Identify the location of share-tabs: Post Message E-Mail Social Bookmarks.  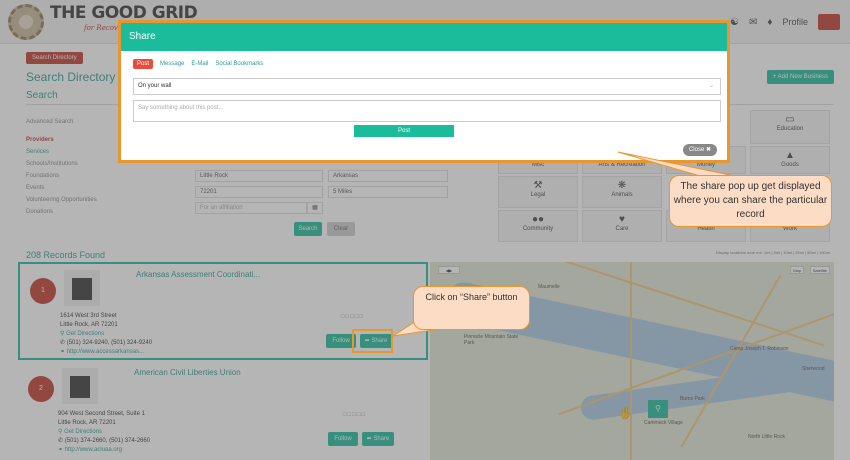
(198, 64).